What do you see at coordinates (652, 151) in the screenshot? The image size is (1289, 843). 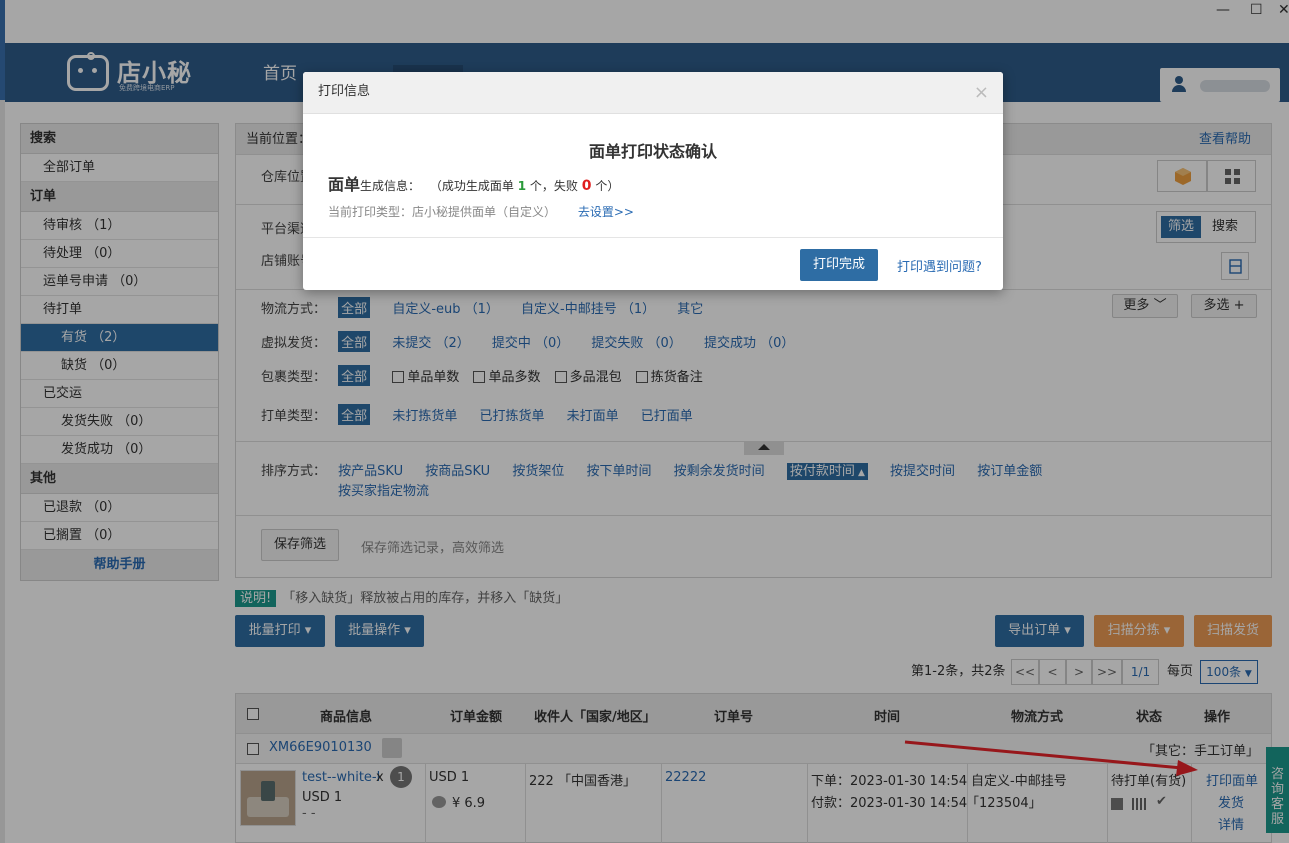 I see `modal-title: 面单打印状态确认` at bounding box center [652, 151].